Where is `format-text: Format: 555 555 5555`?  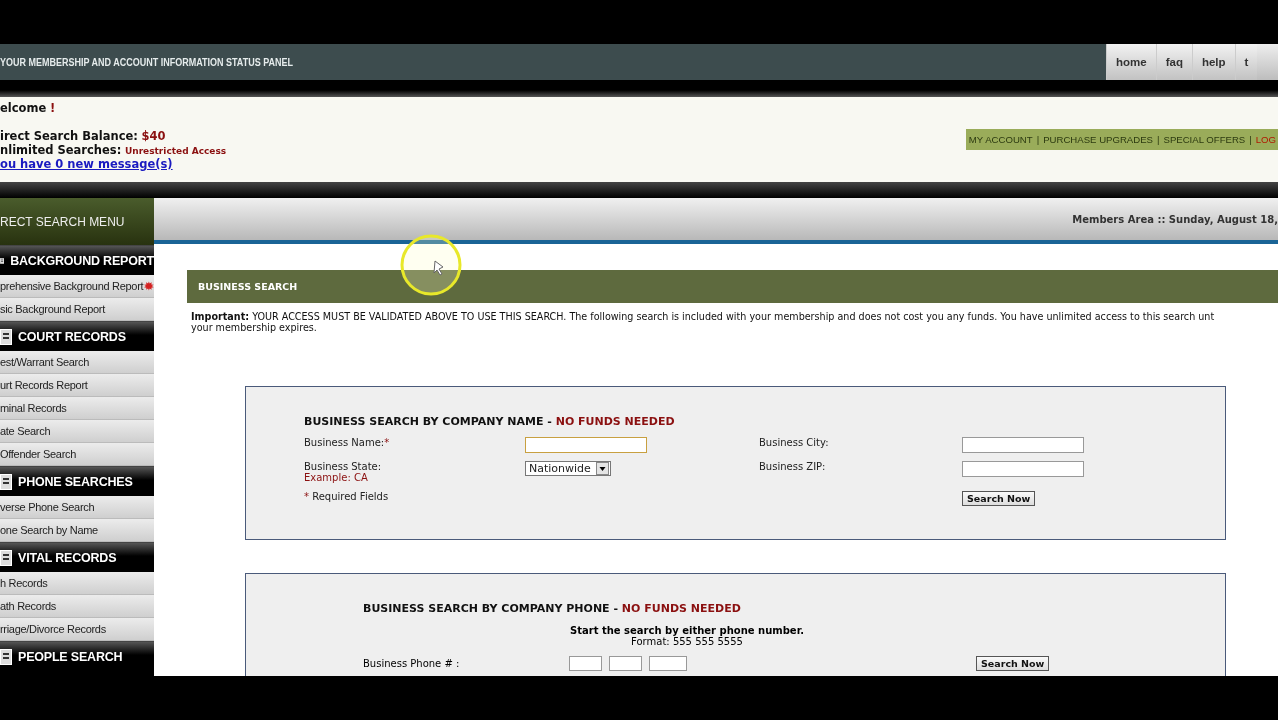
format-text: Format: 555 555 5555 is located at coordinates (686, 641).